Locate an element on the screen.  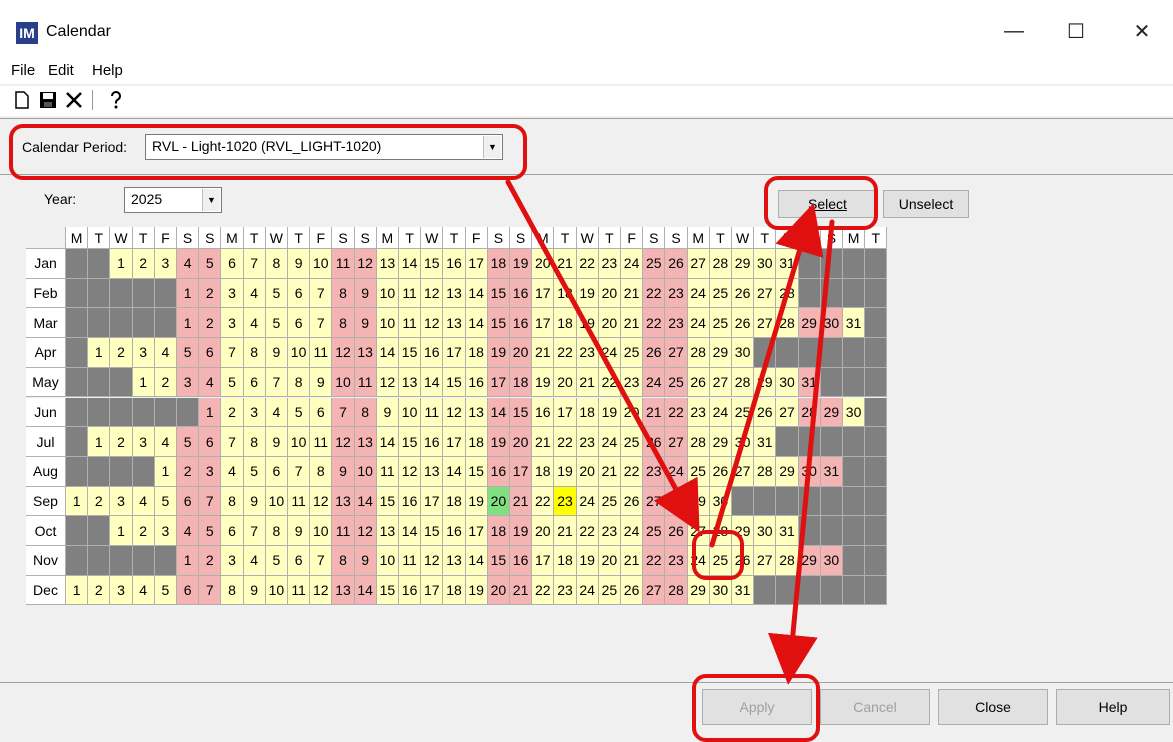
annotation-box-apply is located at coordinates (756, 708).